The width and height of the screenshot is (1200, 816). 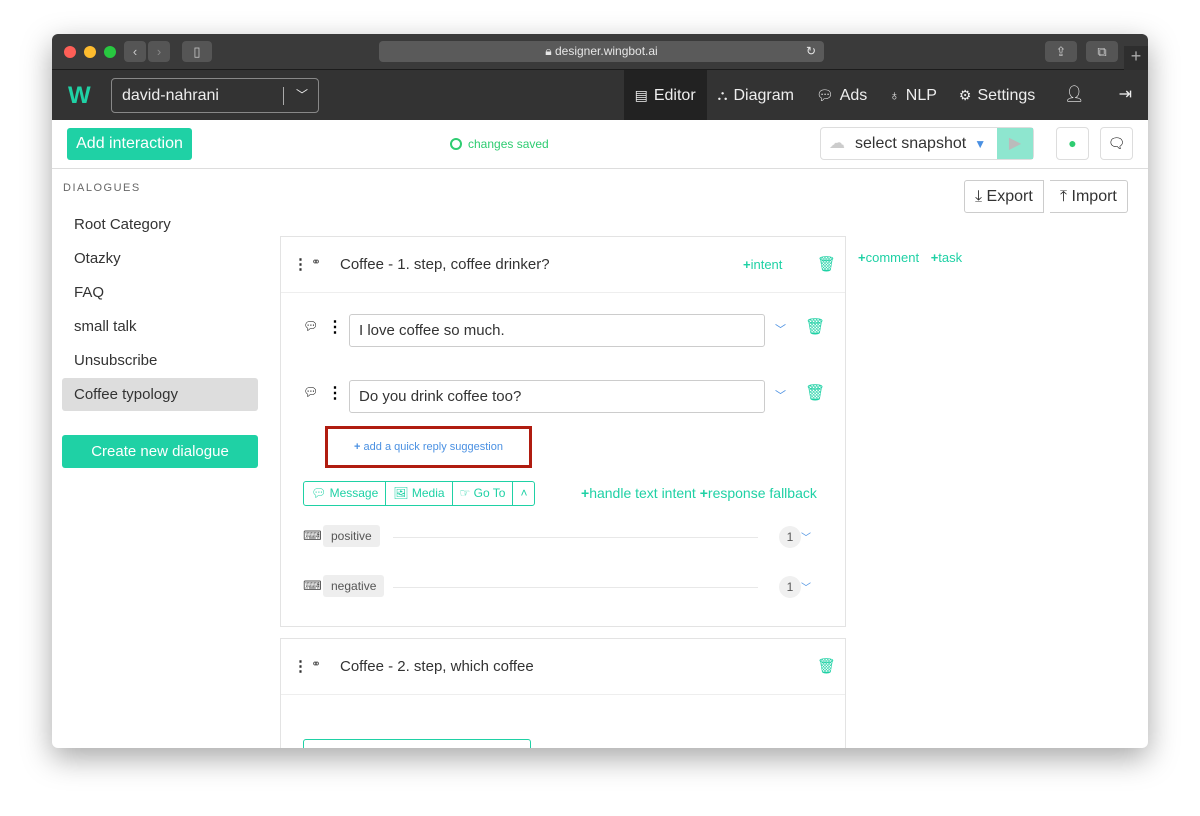 What do you see at coordinates (215, 95) in the screenshot?
I see `project-select: david-nahrani ﹀` at bounding box center [215, 95].